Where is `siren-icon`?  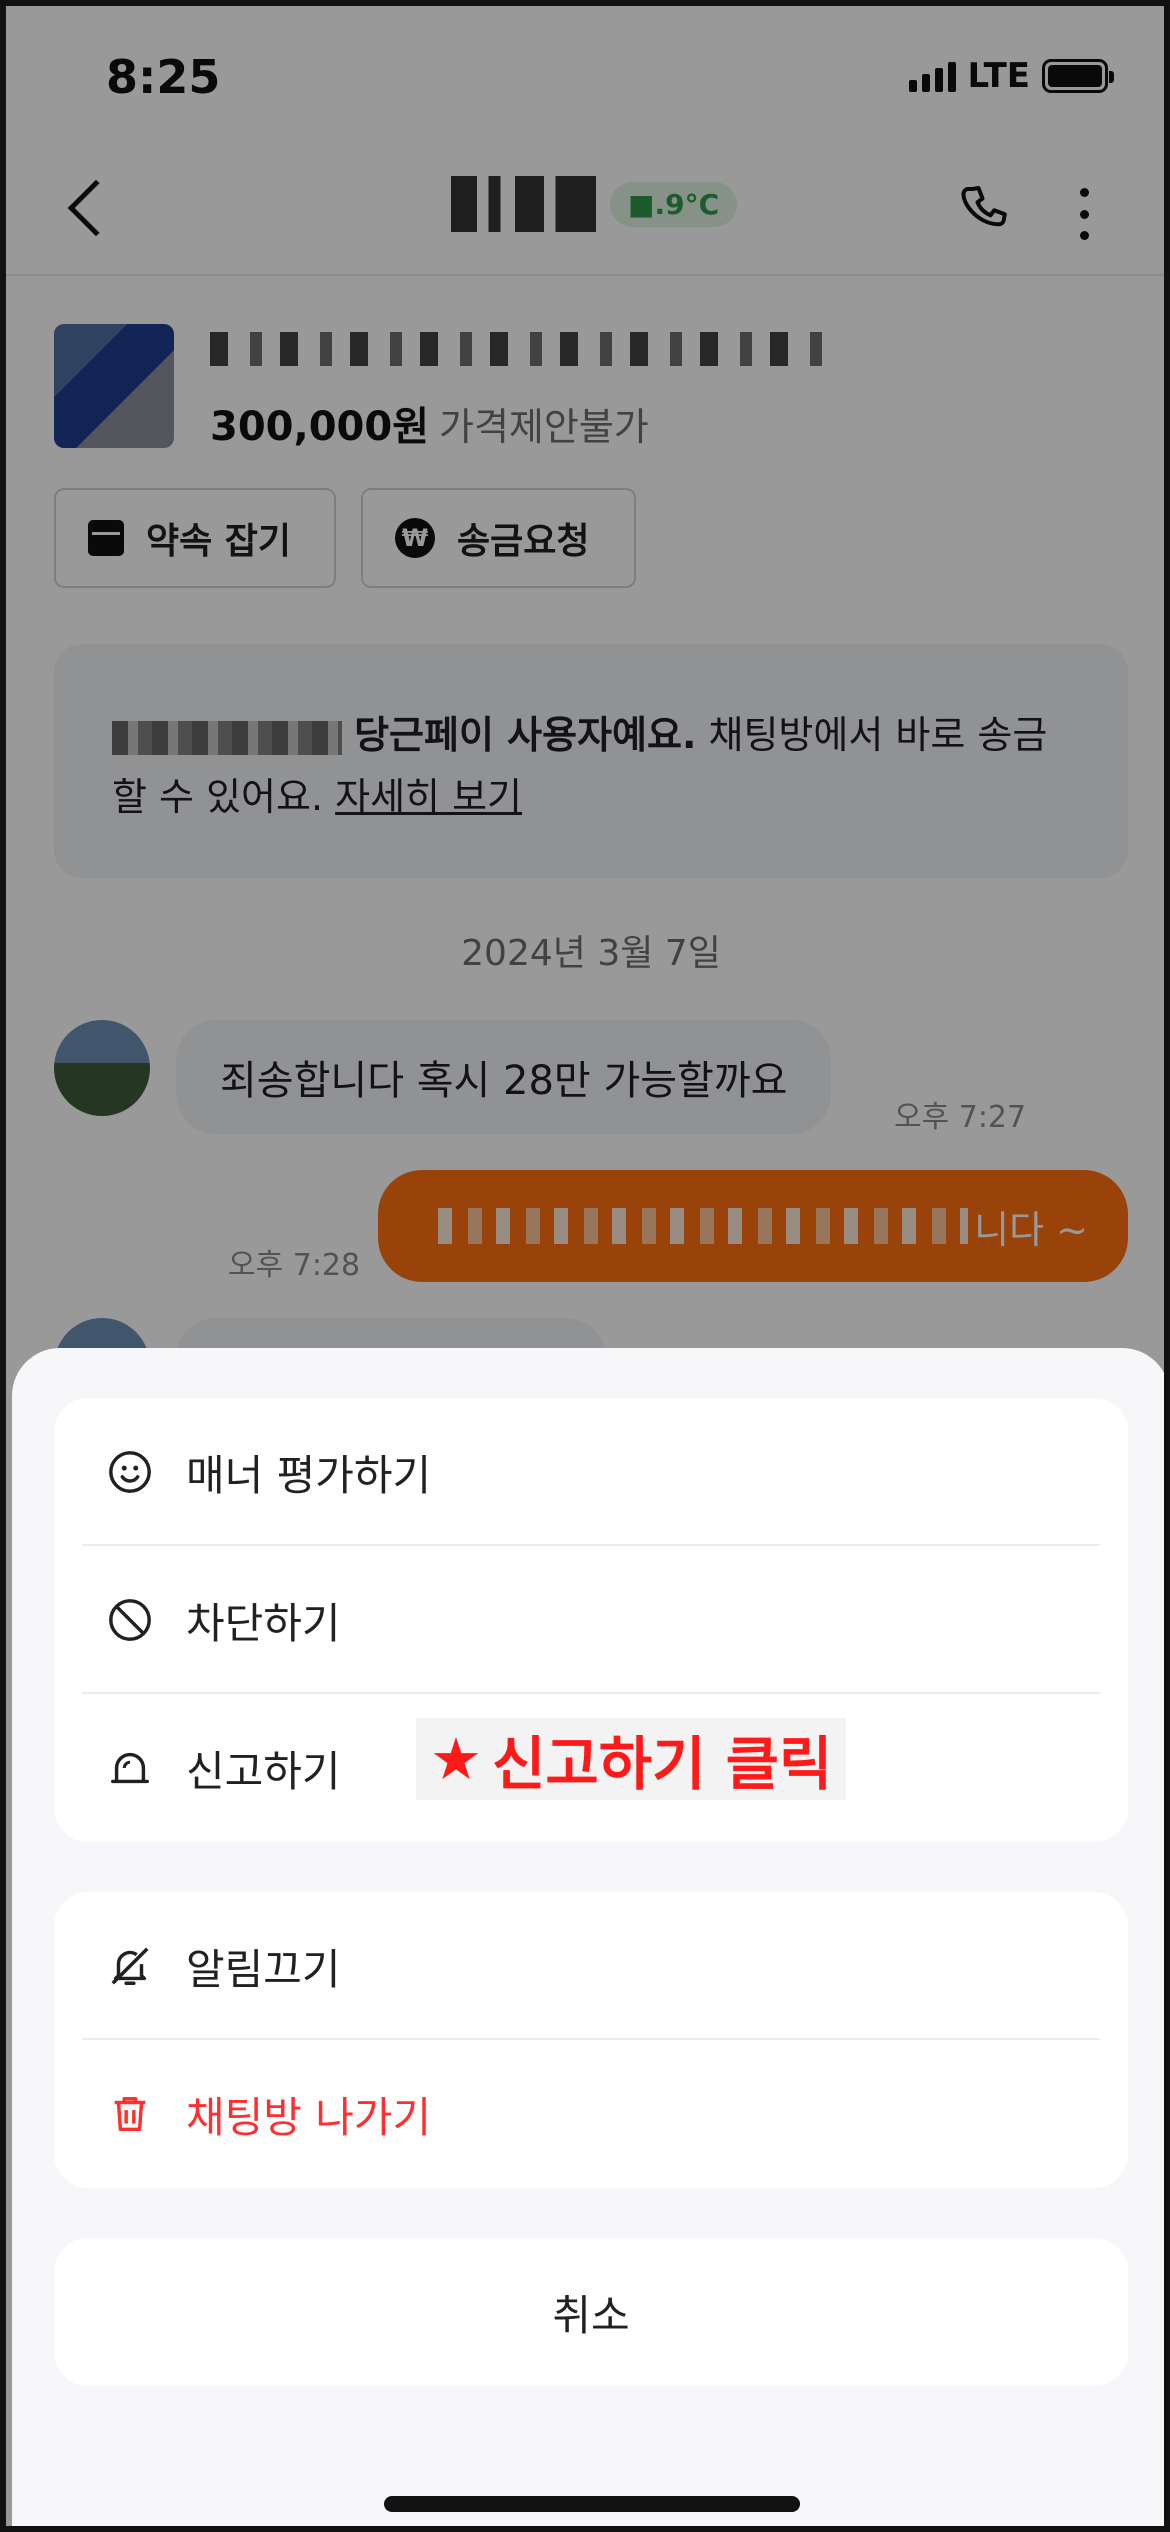
siren-icon is located at coordinates (130, 1768).